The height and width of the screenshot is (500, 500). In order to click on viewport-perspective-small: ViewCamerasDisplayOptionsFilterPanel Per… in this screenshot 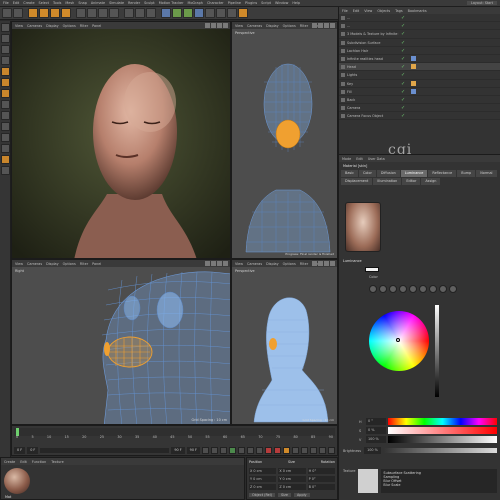, I will do `click(284, 342)`.